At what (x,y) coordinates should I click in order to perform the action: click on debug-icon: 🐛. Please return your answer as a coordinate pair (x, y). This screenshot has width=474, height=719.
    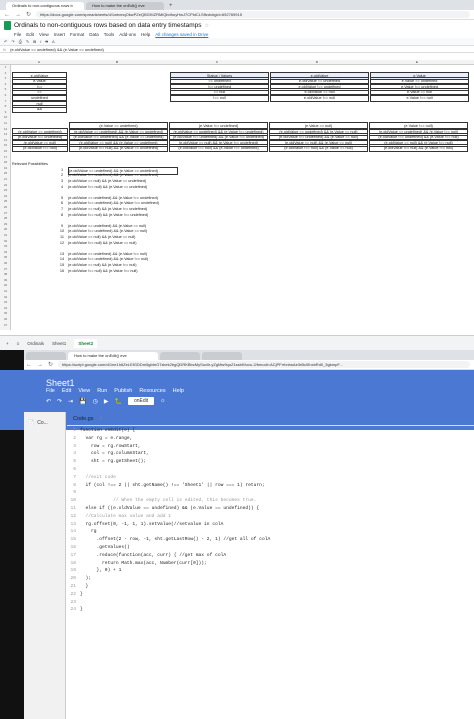
    Looking at the image, I should click on (117, 401).